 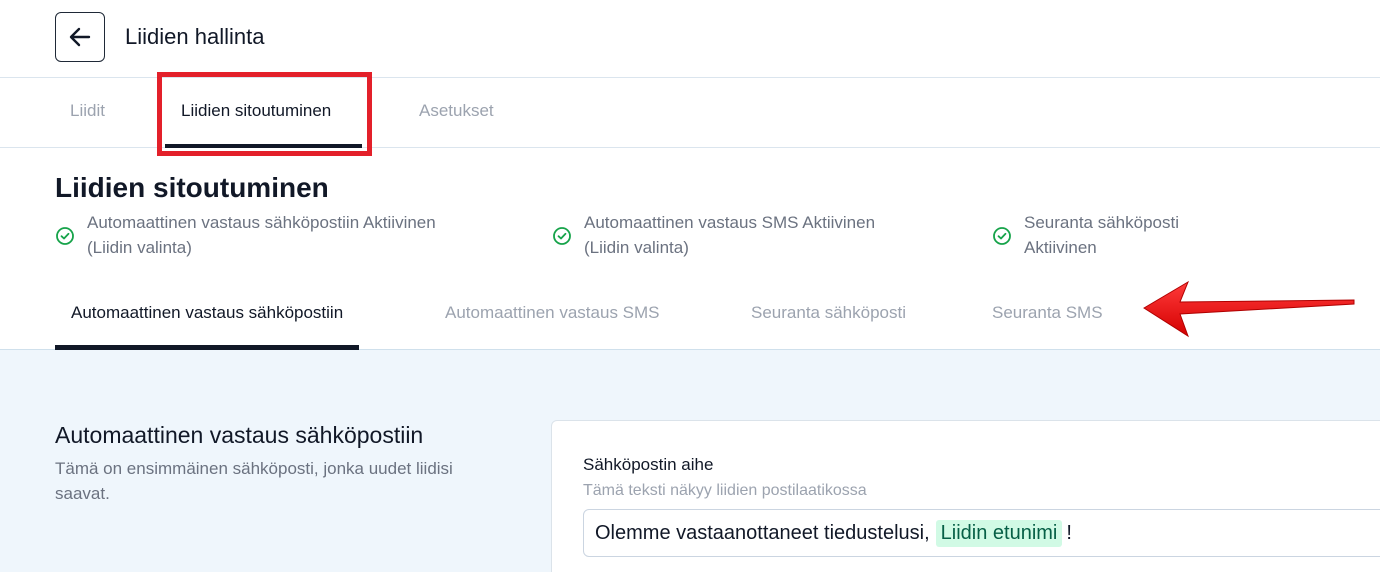 What do you see at coordinates (192, 187) in the screenshot?
I see `section-title: Liidien sitoutuminen` at bounding box center [192, 187].